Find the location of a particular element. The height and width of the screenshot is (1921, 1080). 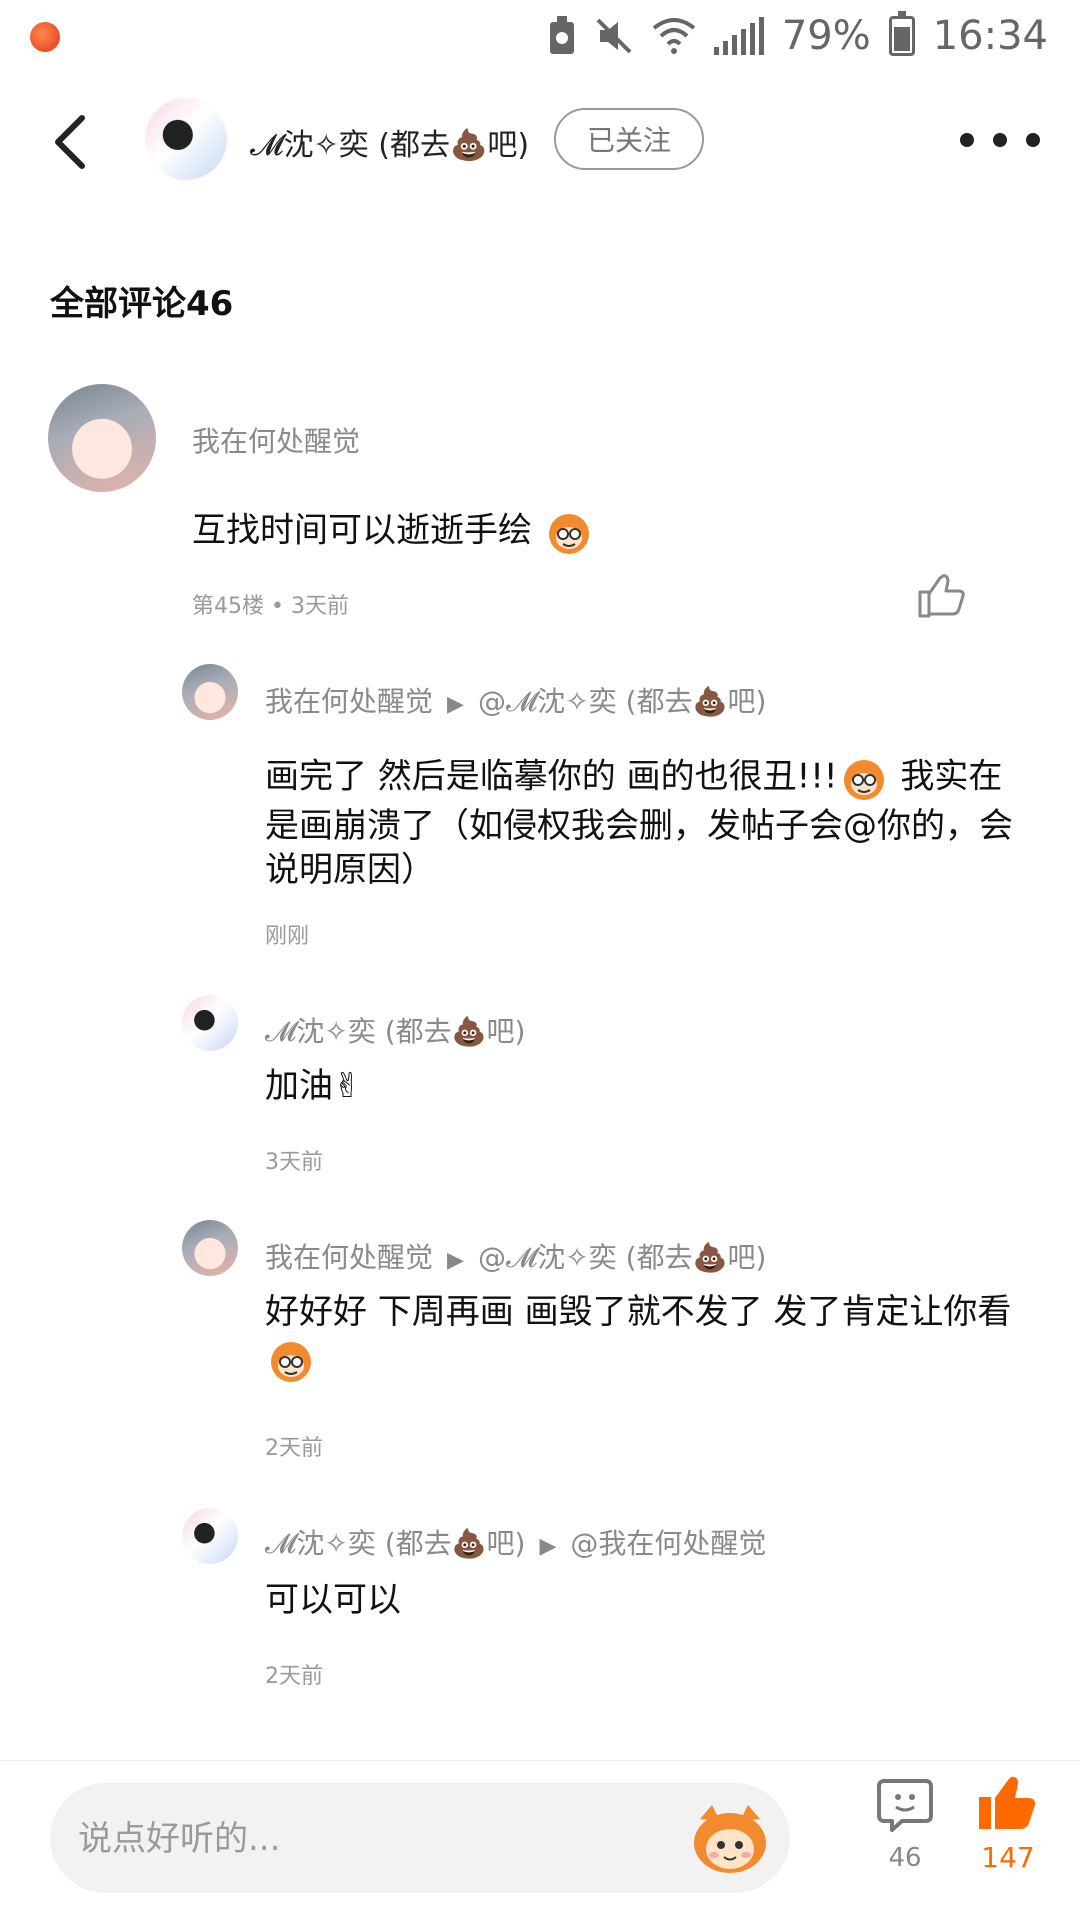

comment-input-container is located at coordinates (420, 1839).